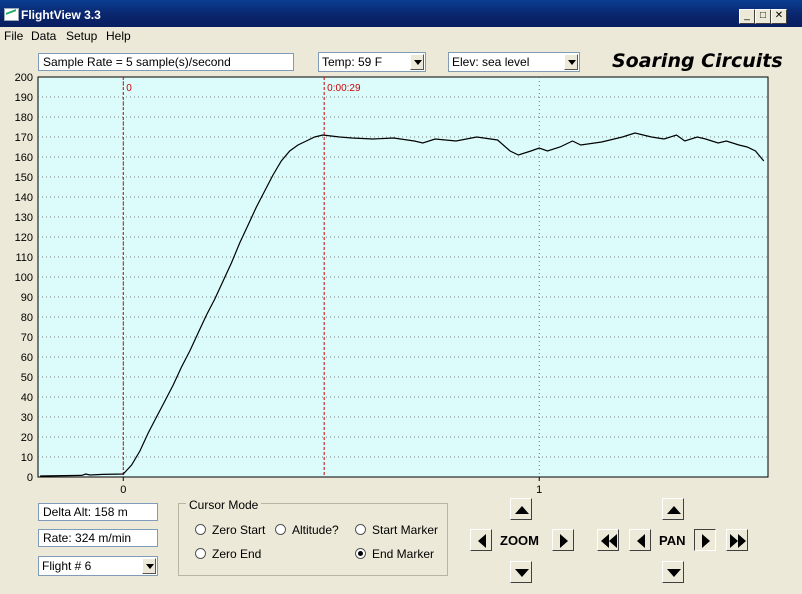 This screenshot has width=802, height=594. I want to click on y-tick-label: 30, so click(27, 418).